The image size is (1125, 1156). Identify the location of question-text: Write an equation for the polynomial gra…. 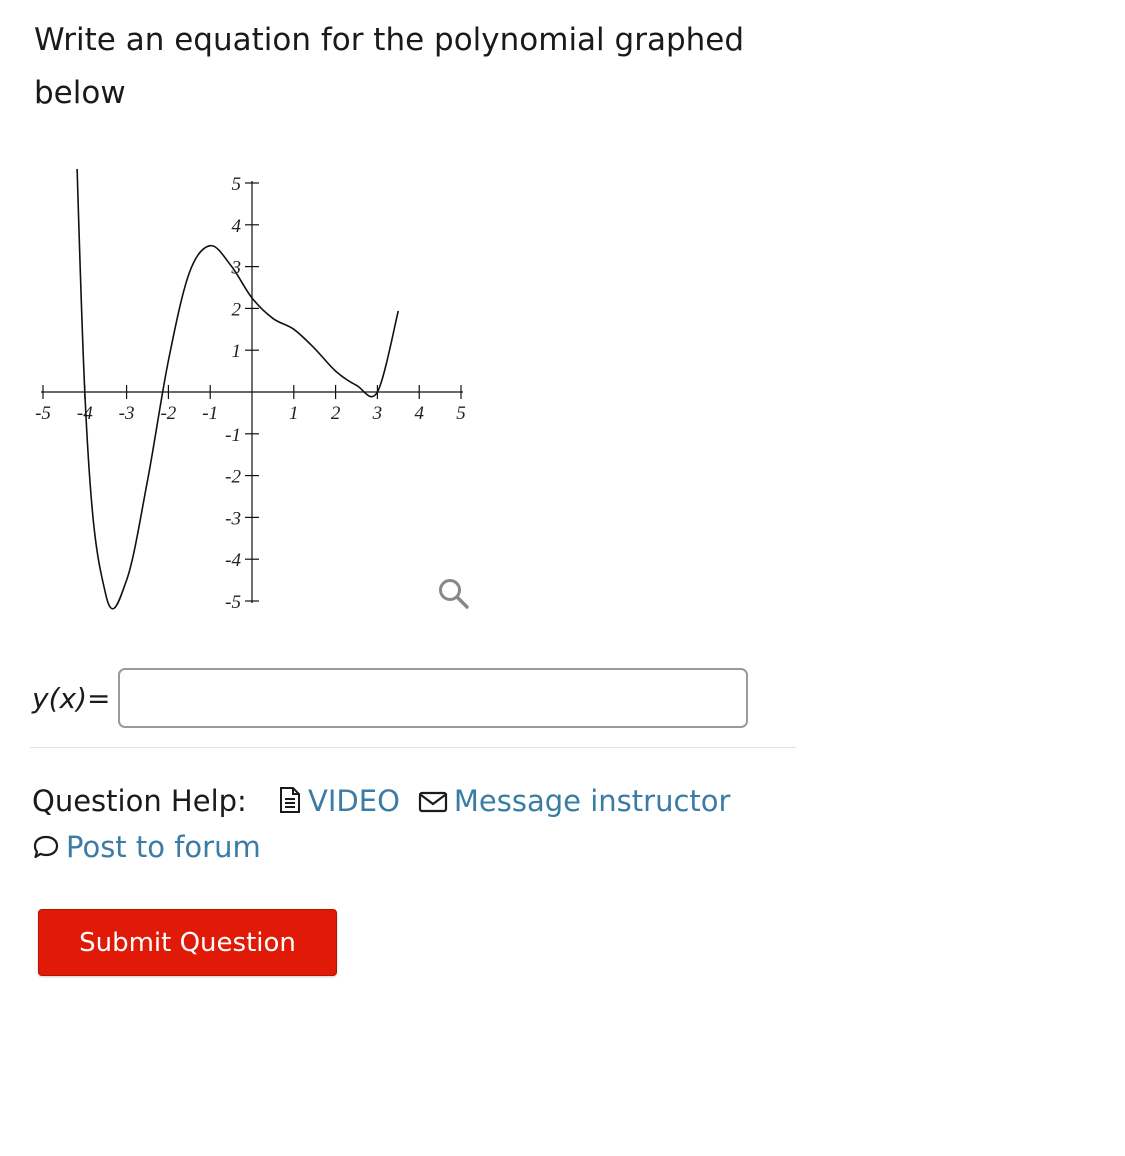
(389, 66).